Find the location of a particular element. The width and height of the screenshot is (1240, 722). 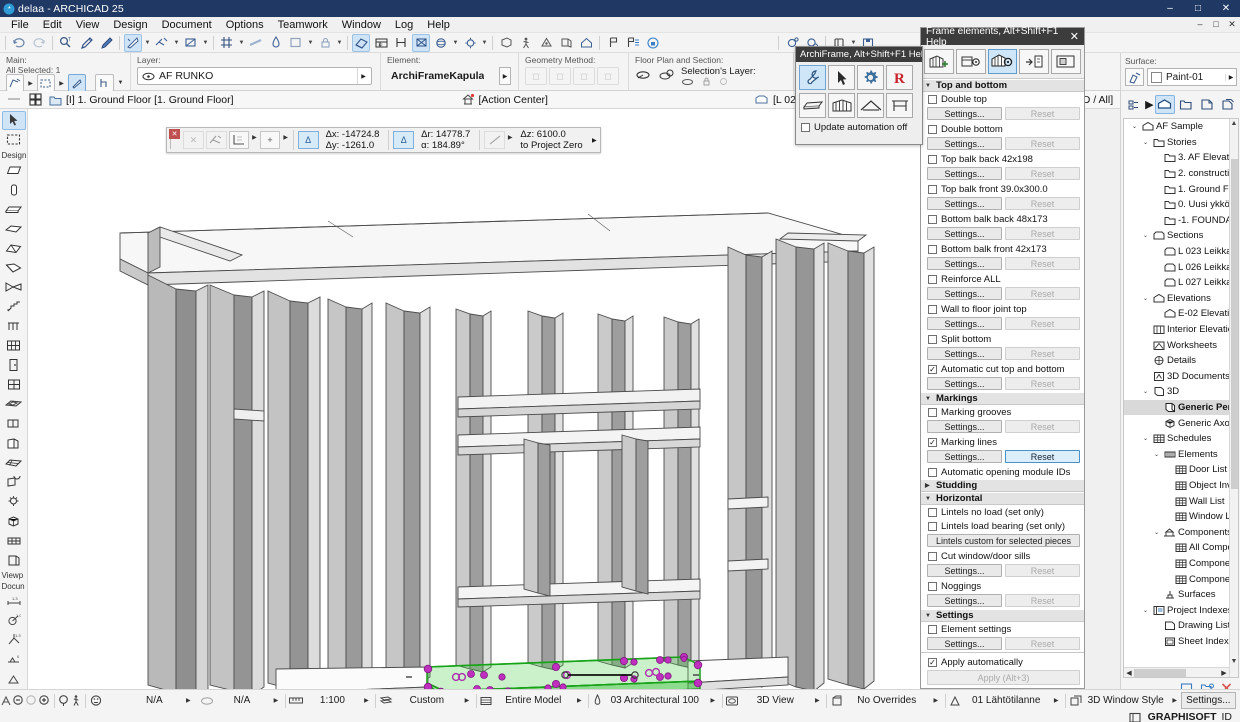

radial-dimension-tool: 1.0 is located at coordinates (14, 620).